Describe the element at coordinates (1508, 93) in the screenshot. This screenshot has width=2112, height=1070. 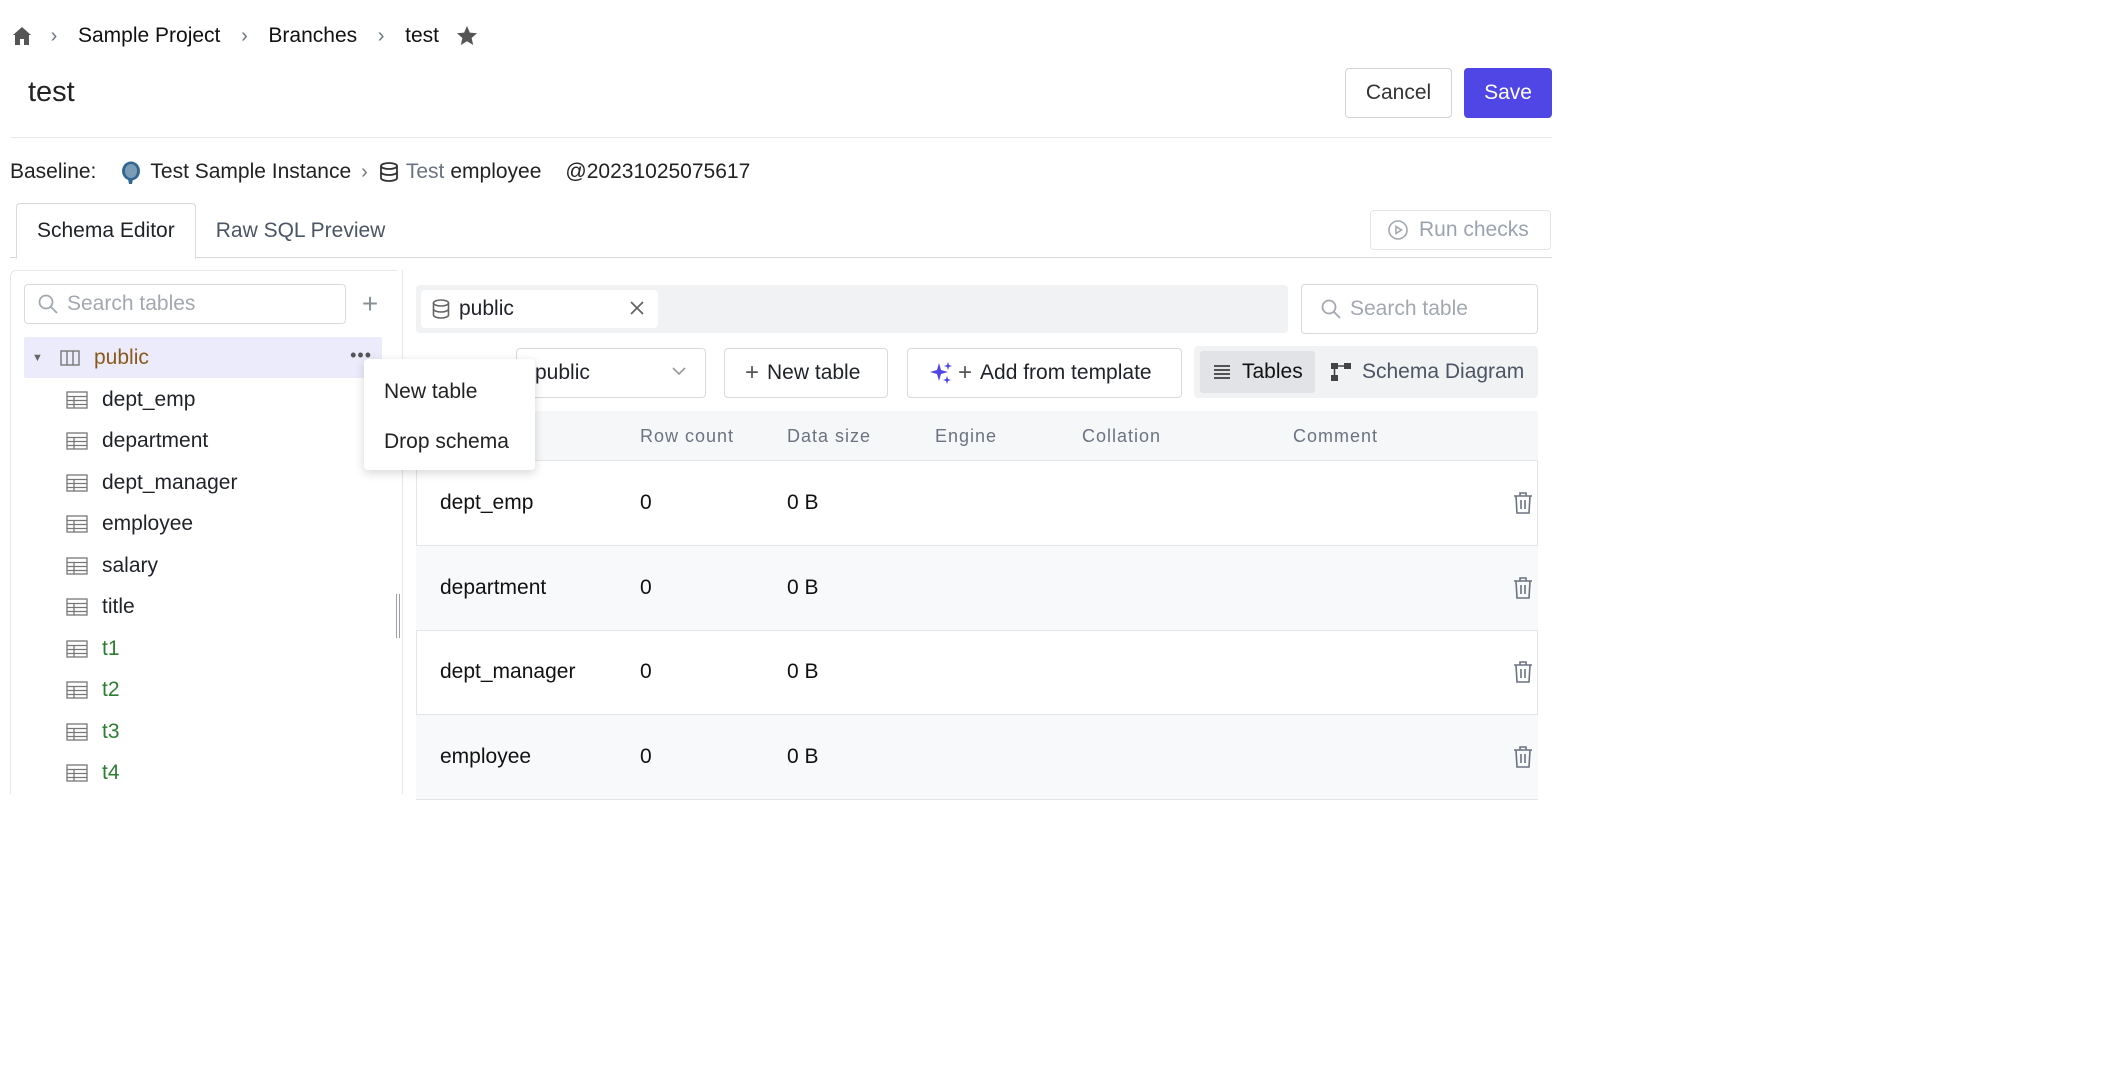
I see `save-button: Save` at that location.